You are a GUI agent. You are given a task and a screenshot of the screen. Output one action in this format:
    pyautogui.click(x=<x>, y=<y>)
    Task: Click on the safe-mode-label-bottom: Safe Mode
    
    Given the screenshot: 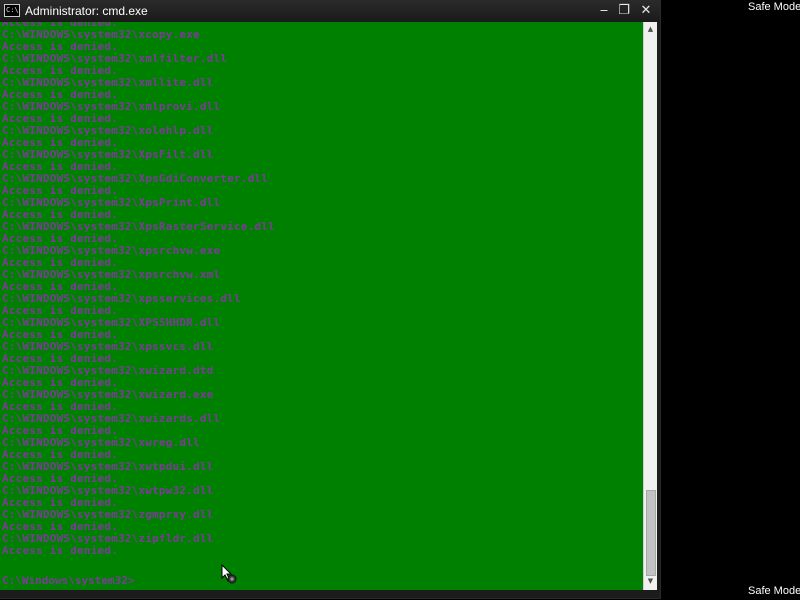 What is the action you would take?
    pyautogui.click(x=774, y=591)
    